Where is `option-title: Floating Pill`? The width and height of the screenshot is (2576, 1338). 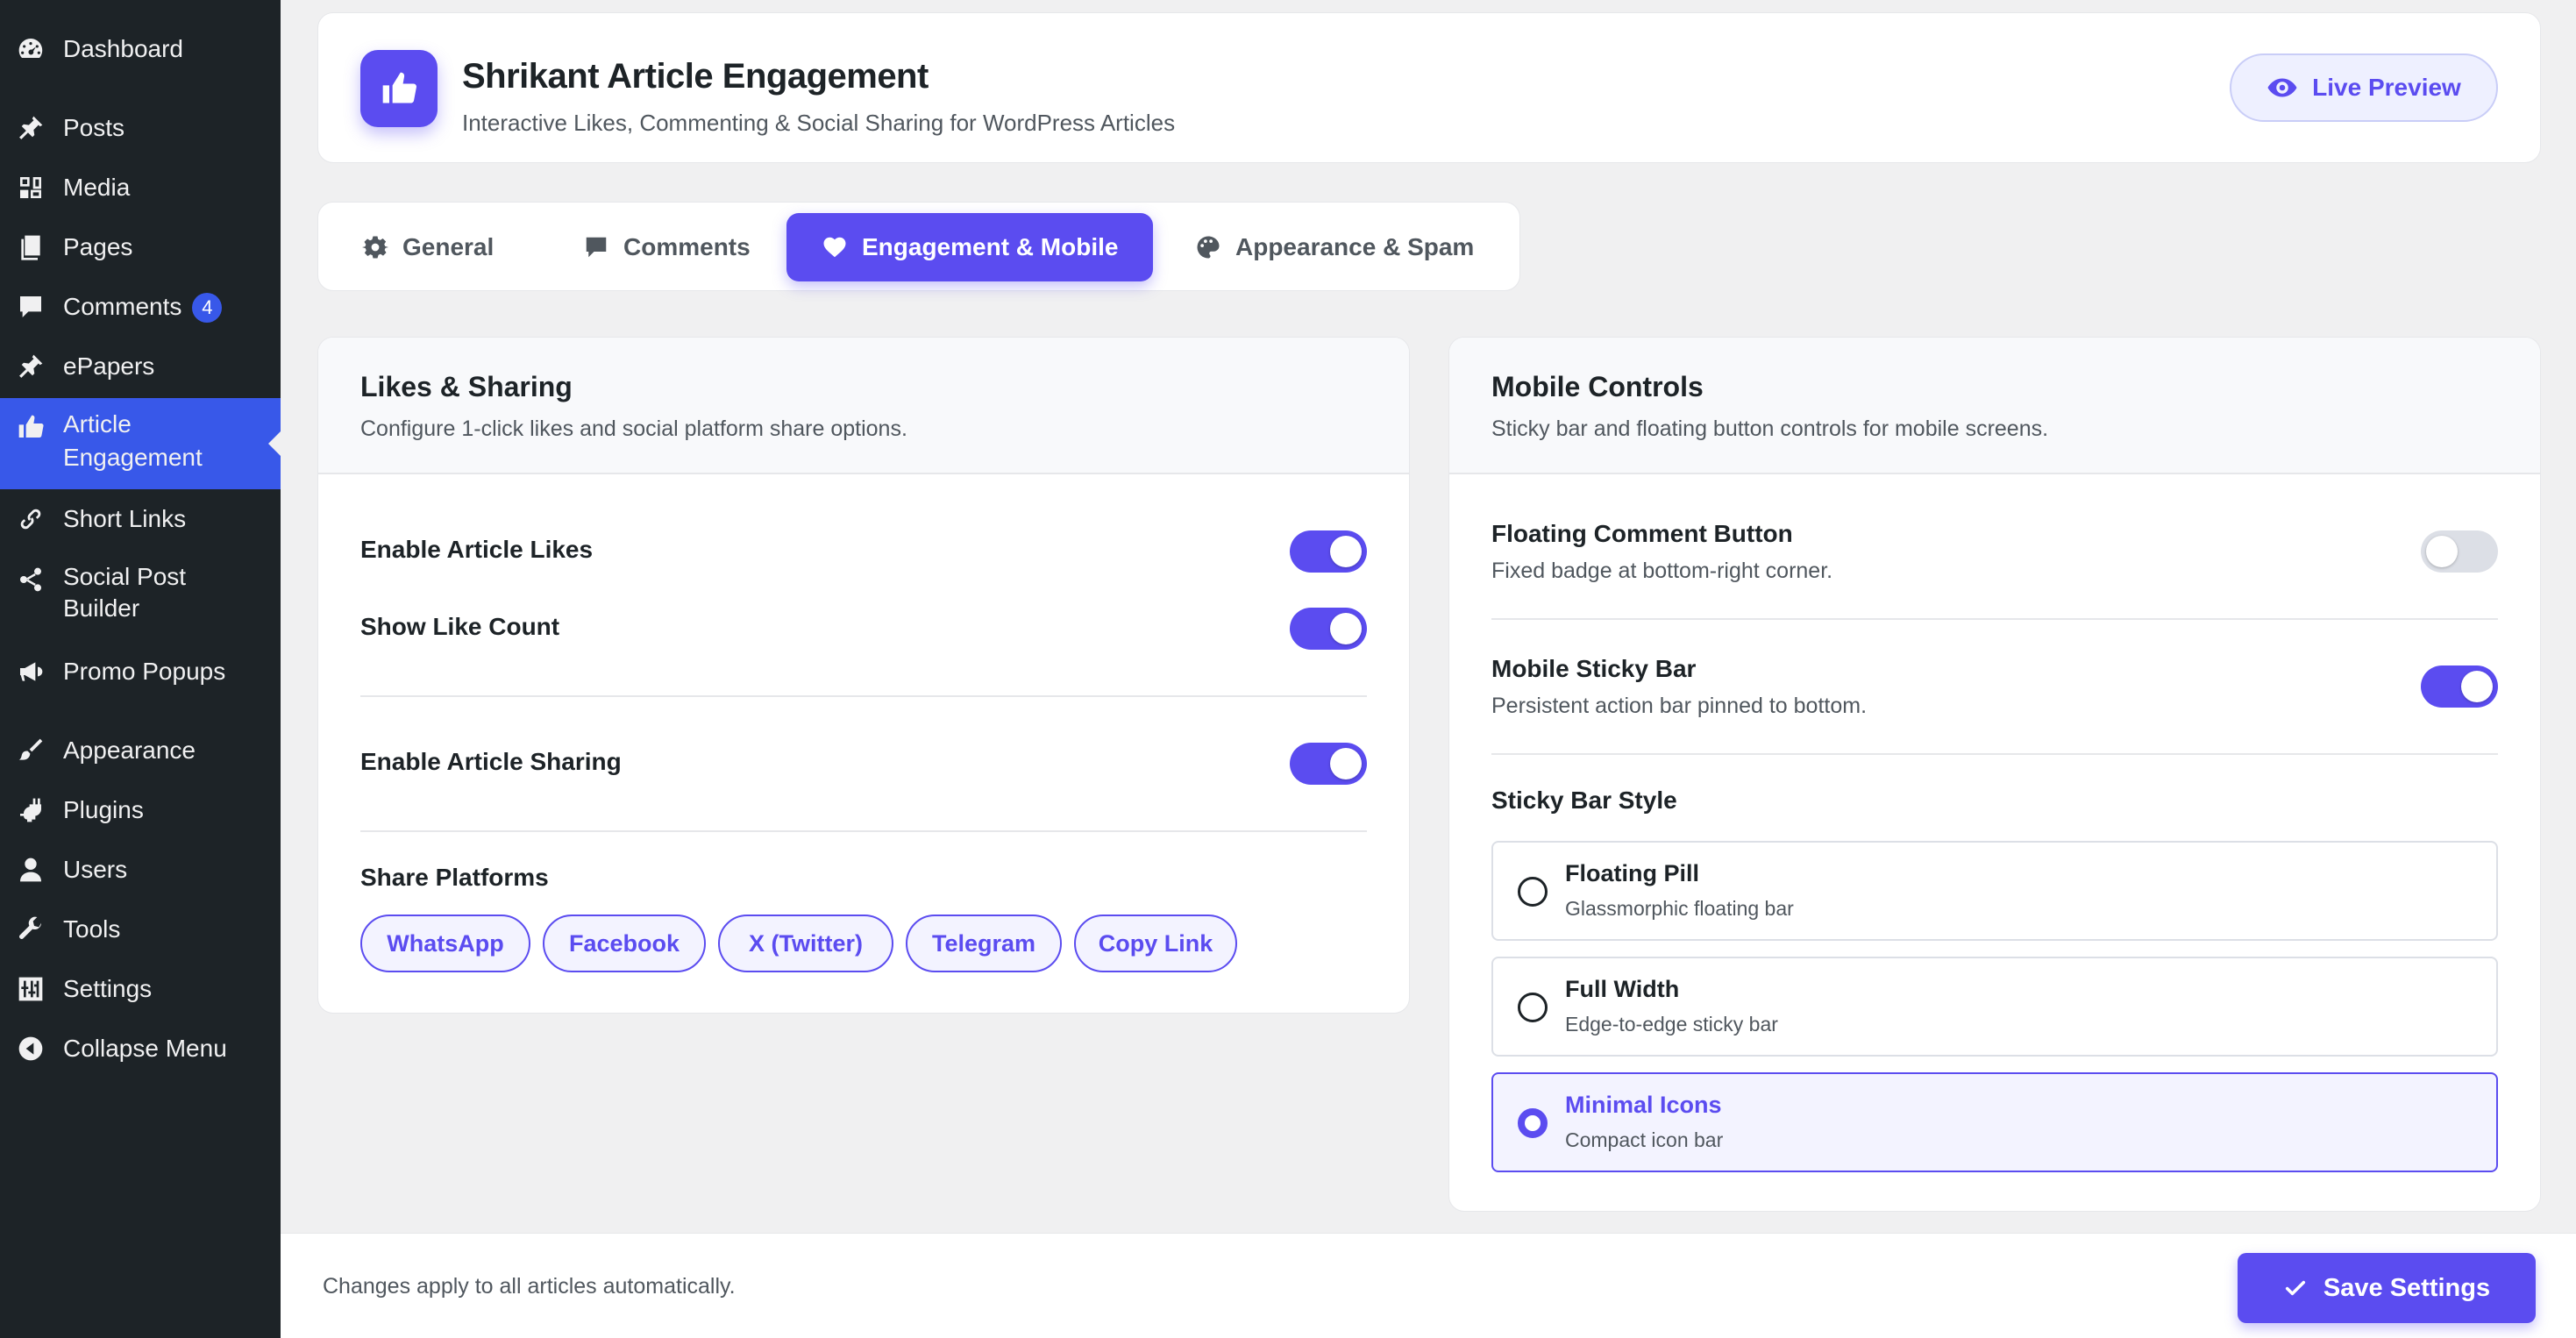 option-title: Floating Pill is located at coordinates (1632, 873).